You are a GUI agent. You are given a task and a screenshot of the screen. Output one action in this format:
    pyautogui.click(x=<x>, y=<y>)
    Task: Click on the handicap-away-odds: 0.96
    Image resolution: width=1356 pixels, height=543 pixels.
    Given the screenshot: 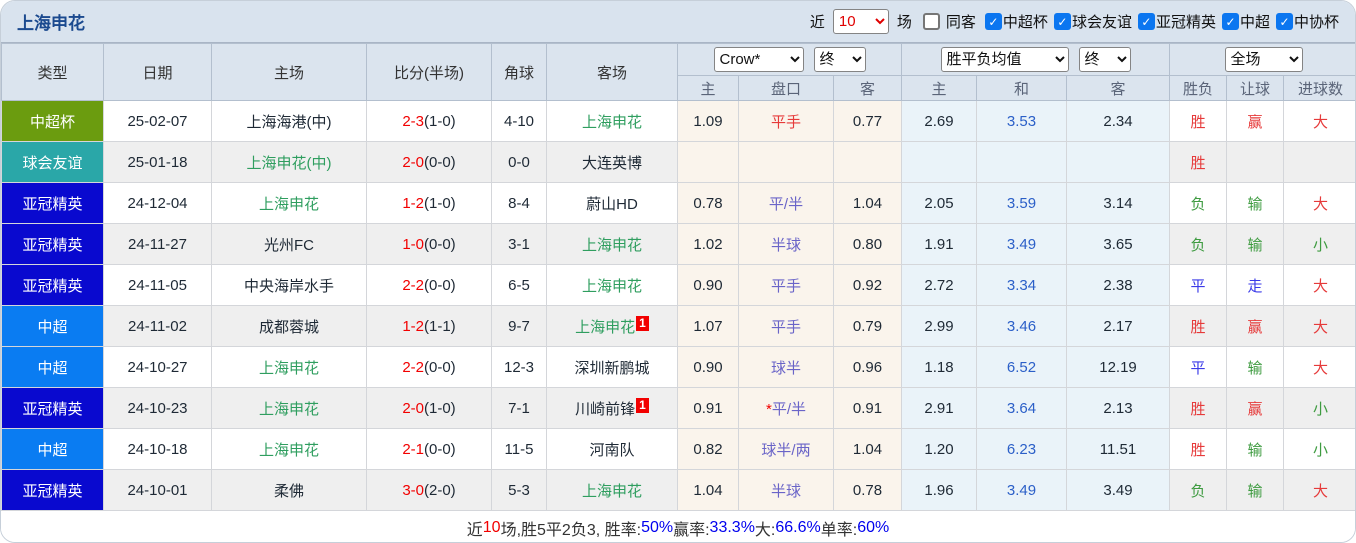 What is the action you would take?
    pyautogui.click(x=867, y=367)
    